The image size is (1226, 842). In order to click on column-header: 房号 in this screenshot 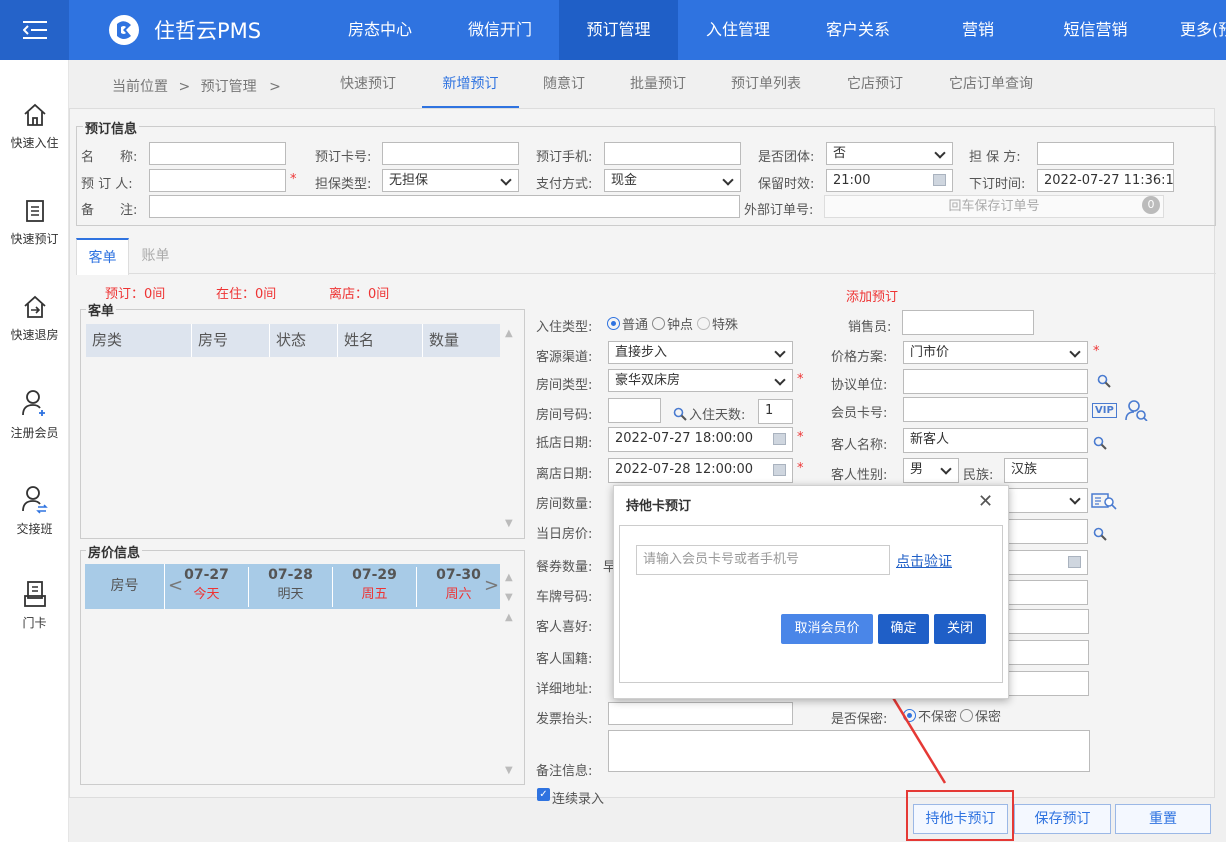, I will do `click(231, 340)`.